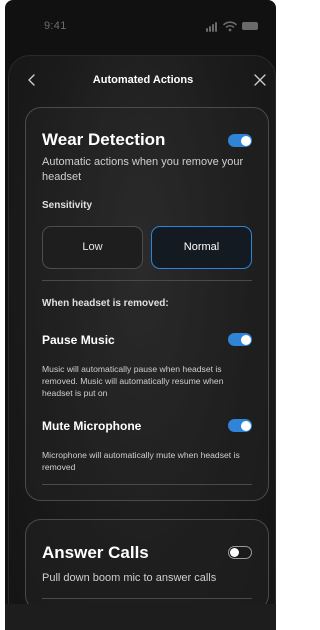  I want to click on back-button, so click(32, 80).